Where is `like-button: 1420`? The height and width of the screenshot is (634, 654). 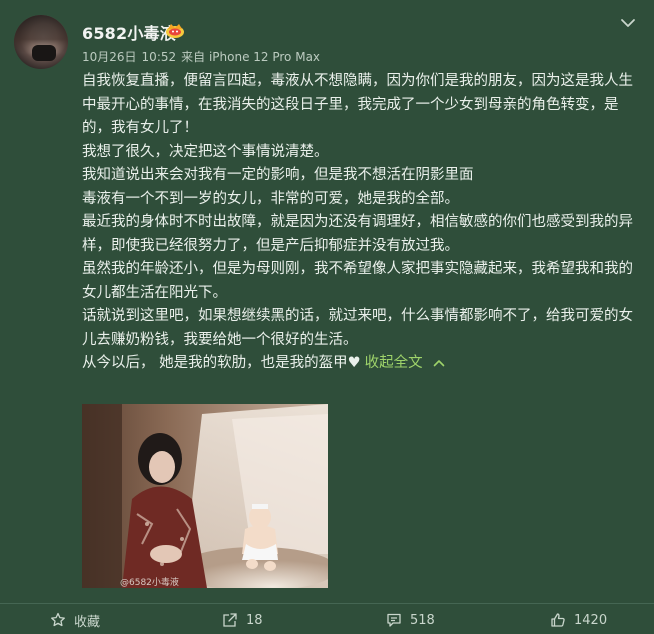
like-button: 1420 is located at coordinates (578, 620).